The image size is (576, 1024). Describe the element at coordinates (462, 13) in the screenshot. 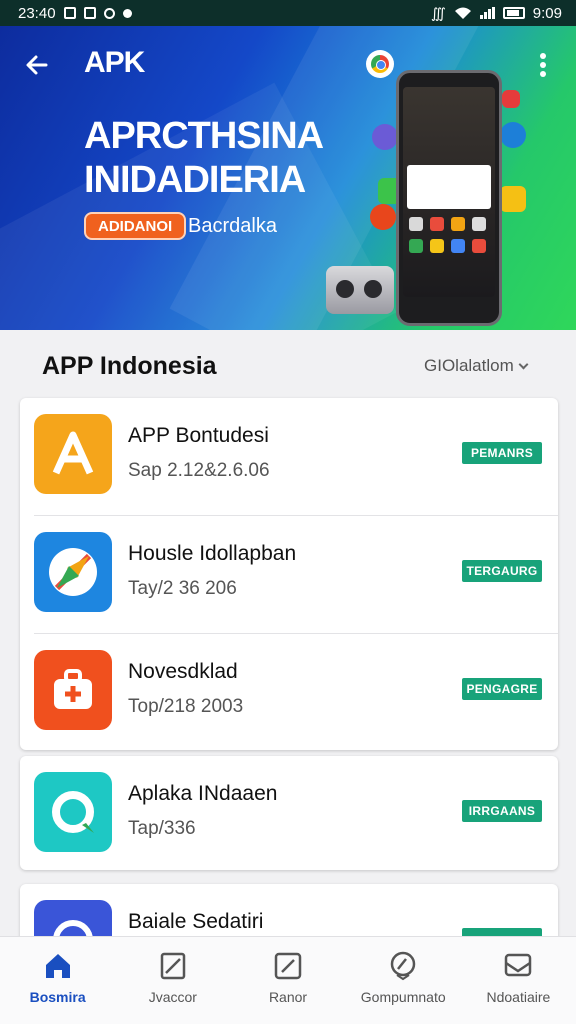

I see `wifi-icon` at that location.